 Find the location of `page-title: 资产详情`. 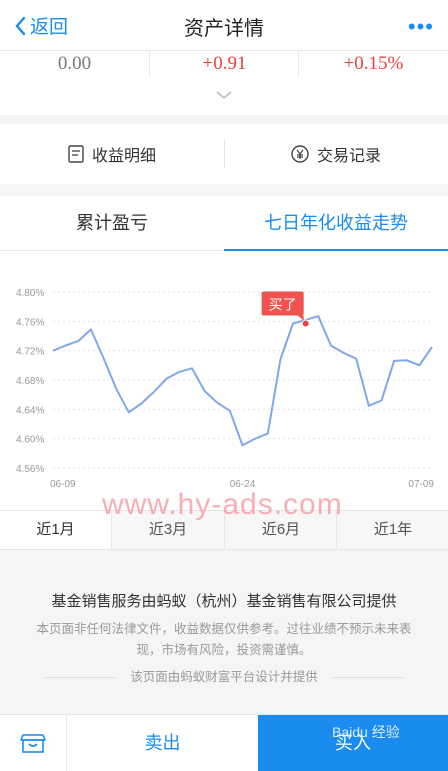

page-title: 资产详情 is located at coordinates (224, 26).